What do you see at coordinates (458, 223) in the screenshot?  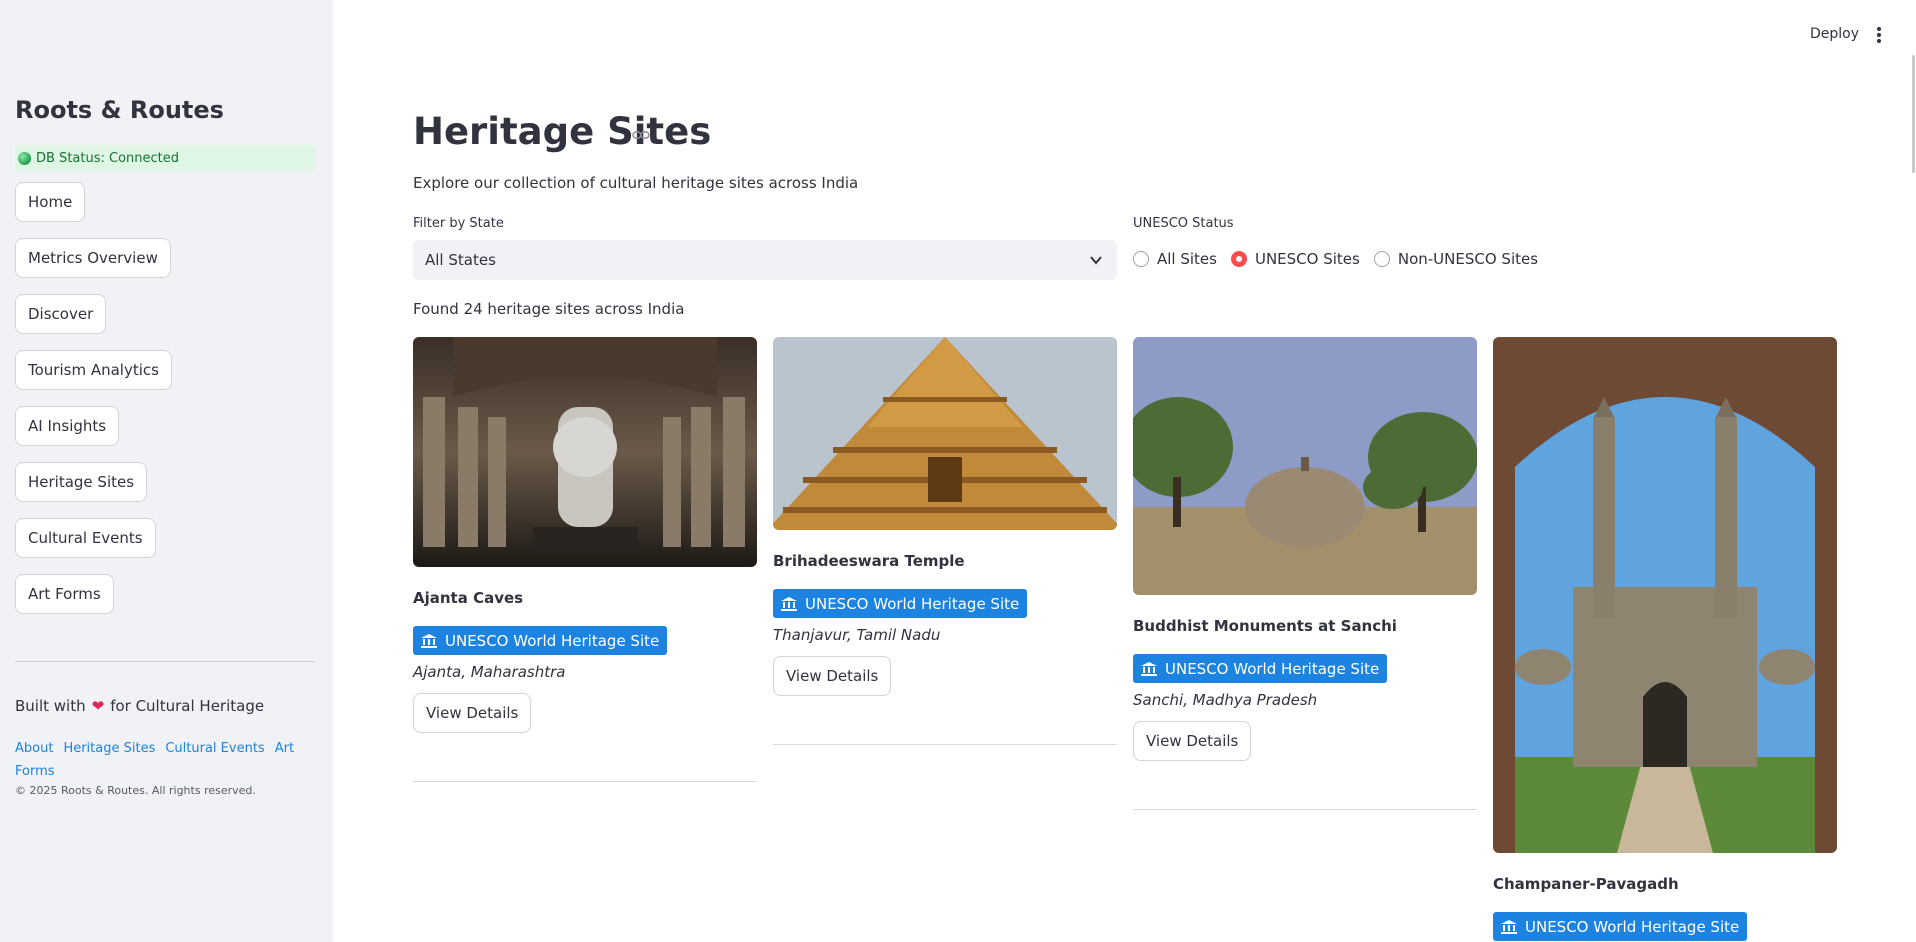 I see `filter-state-label: Filter by State` at bounding box center [458, 223].